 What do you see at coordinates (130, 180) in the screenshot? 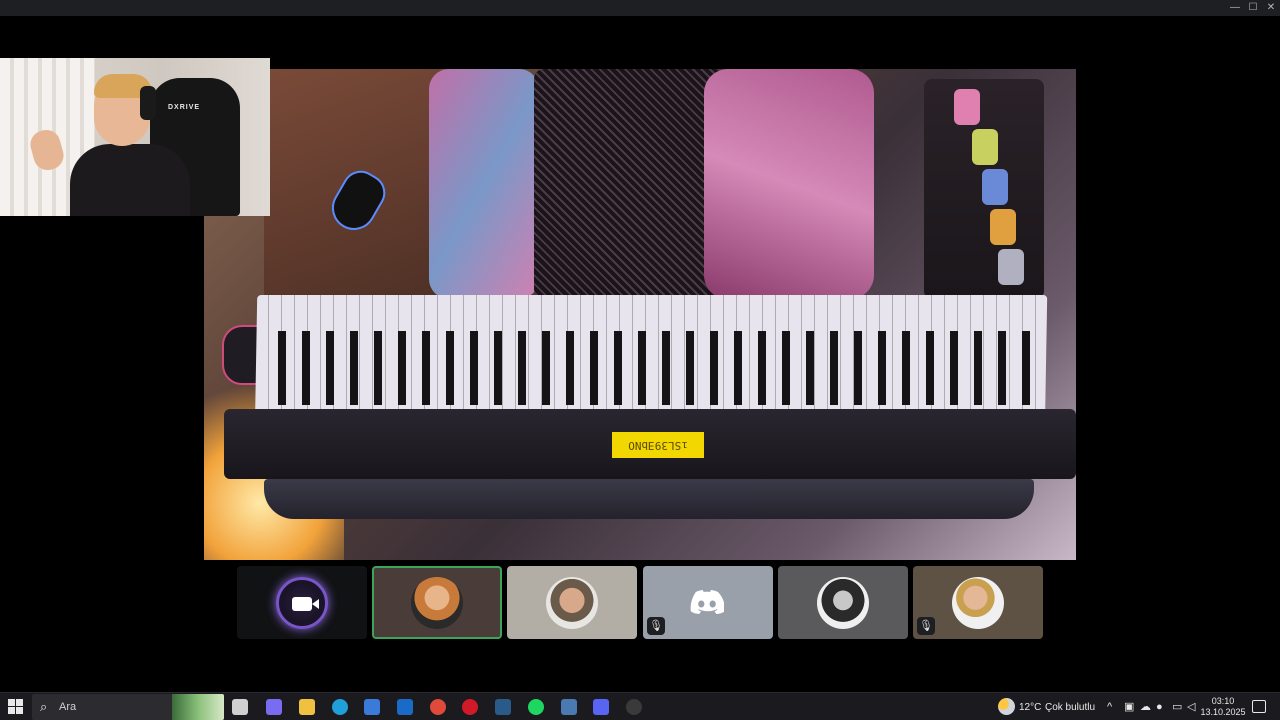
I see `streamer-body` at bounding box center [130, 180].